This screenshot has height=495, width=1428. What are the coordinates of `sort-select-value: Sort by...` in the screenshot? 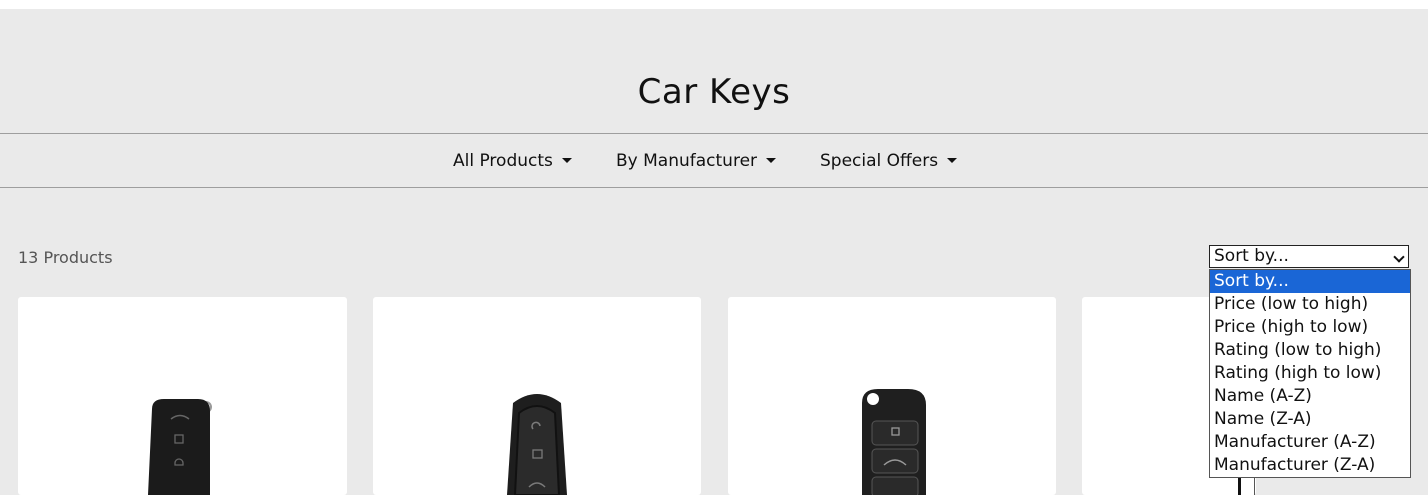 It's located at (1251, 256).